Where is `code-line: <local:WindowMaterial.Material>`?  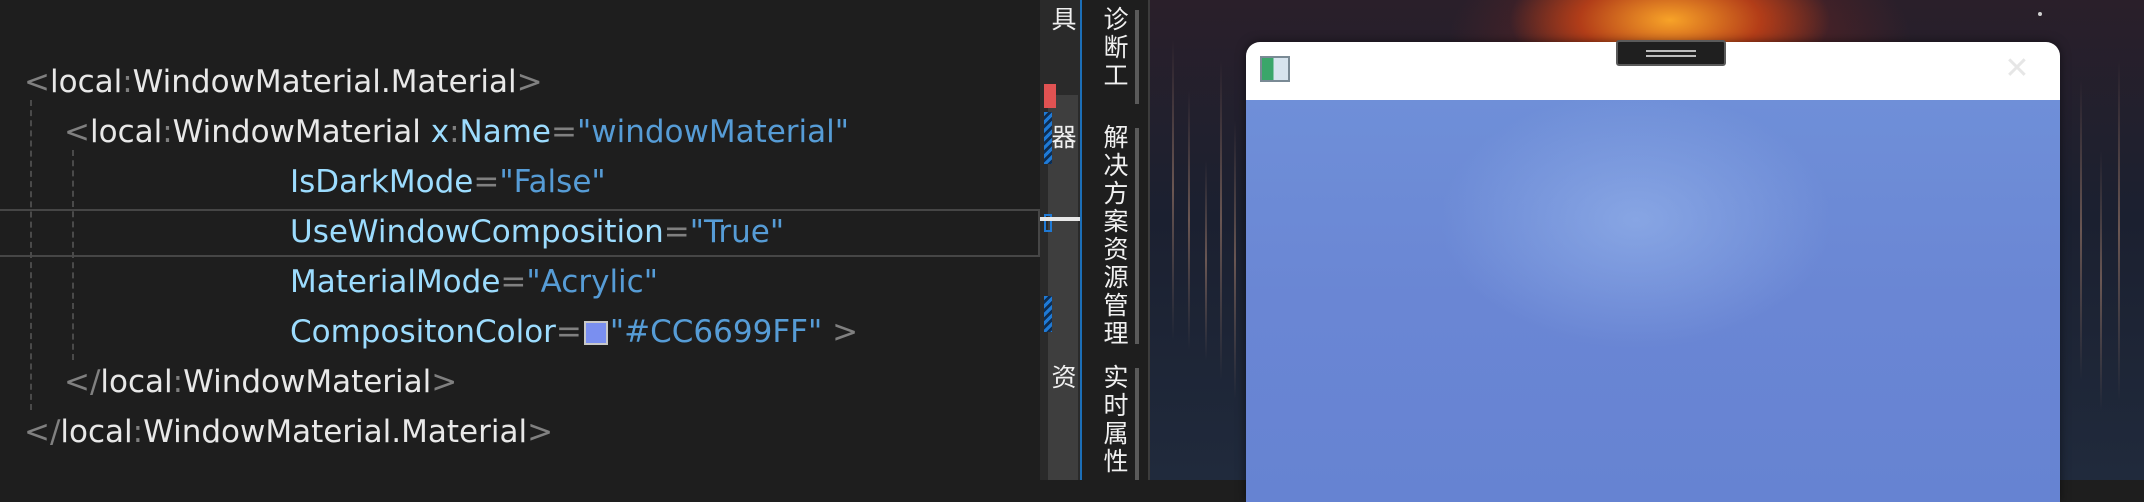
code-line: <local:WindowMaterial.Material> is located at coordinates (283, 82).